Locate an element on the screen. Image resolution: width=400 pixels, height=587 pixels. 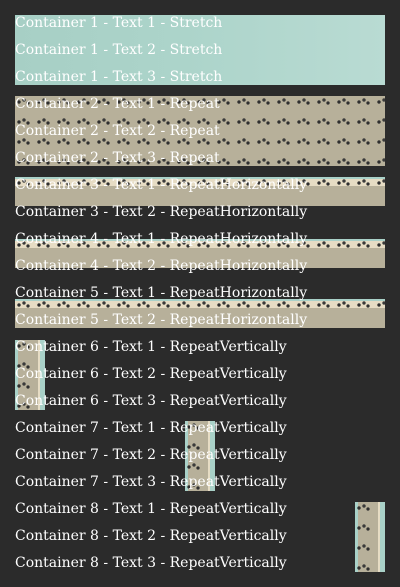
container-7-text-1: Container 7 - Text 1 - RepeatVertically is located at coordinates (151, 428).